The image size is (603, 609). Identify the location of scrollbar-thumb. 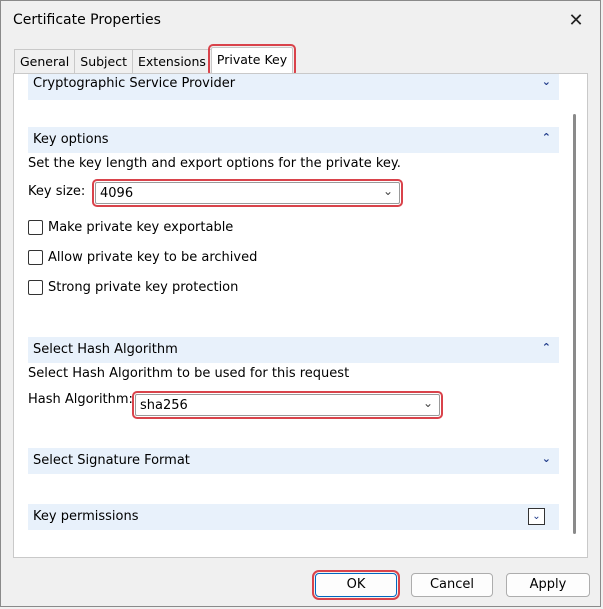
(574, 324).